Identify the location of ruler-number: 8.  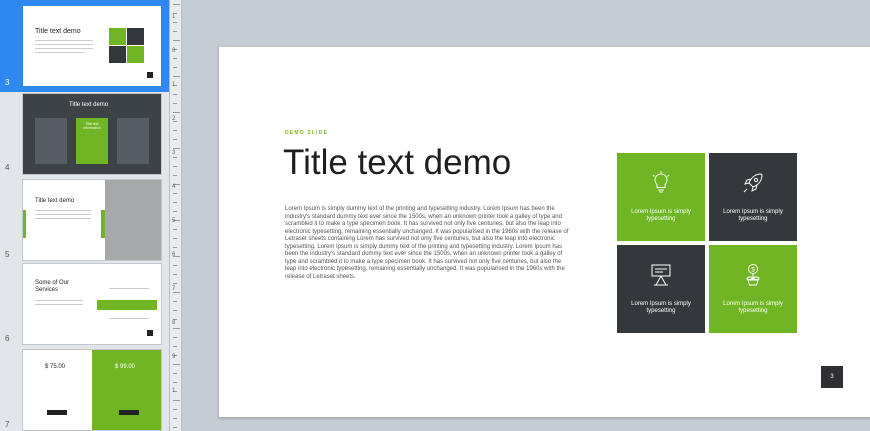
(174, 323).